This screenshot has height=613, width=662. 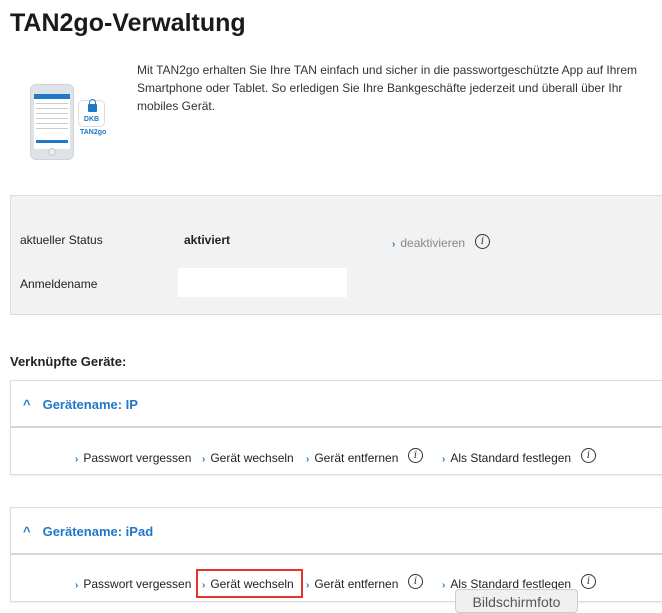 I want to click on device-header: ^ Gerätename: iPad, so click(x=336, y=531).